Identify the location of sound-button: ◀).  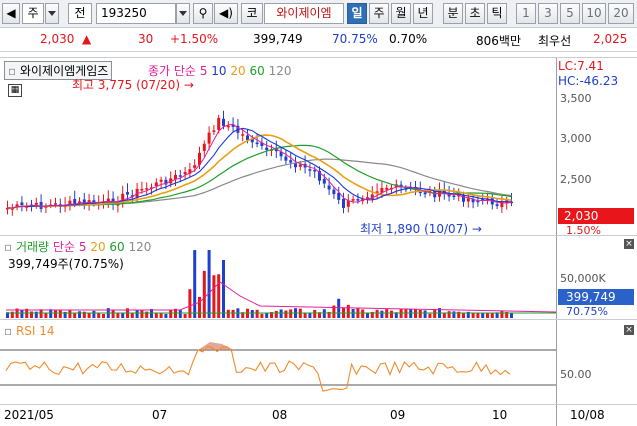
(226, 13).